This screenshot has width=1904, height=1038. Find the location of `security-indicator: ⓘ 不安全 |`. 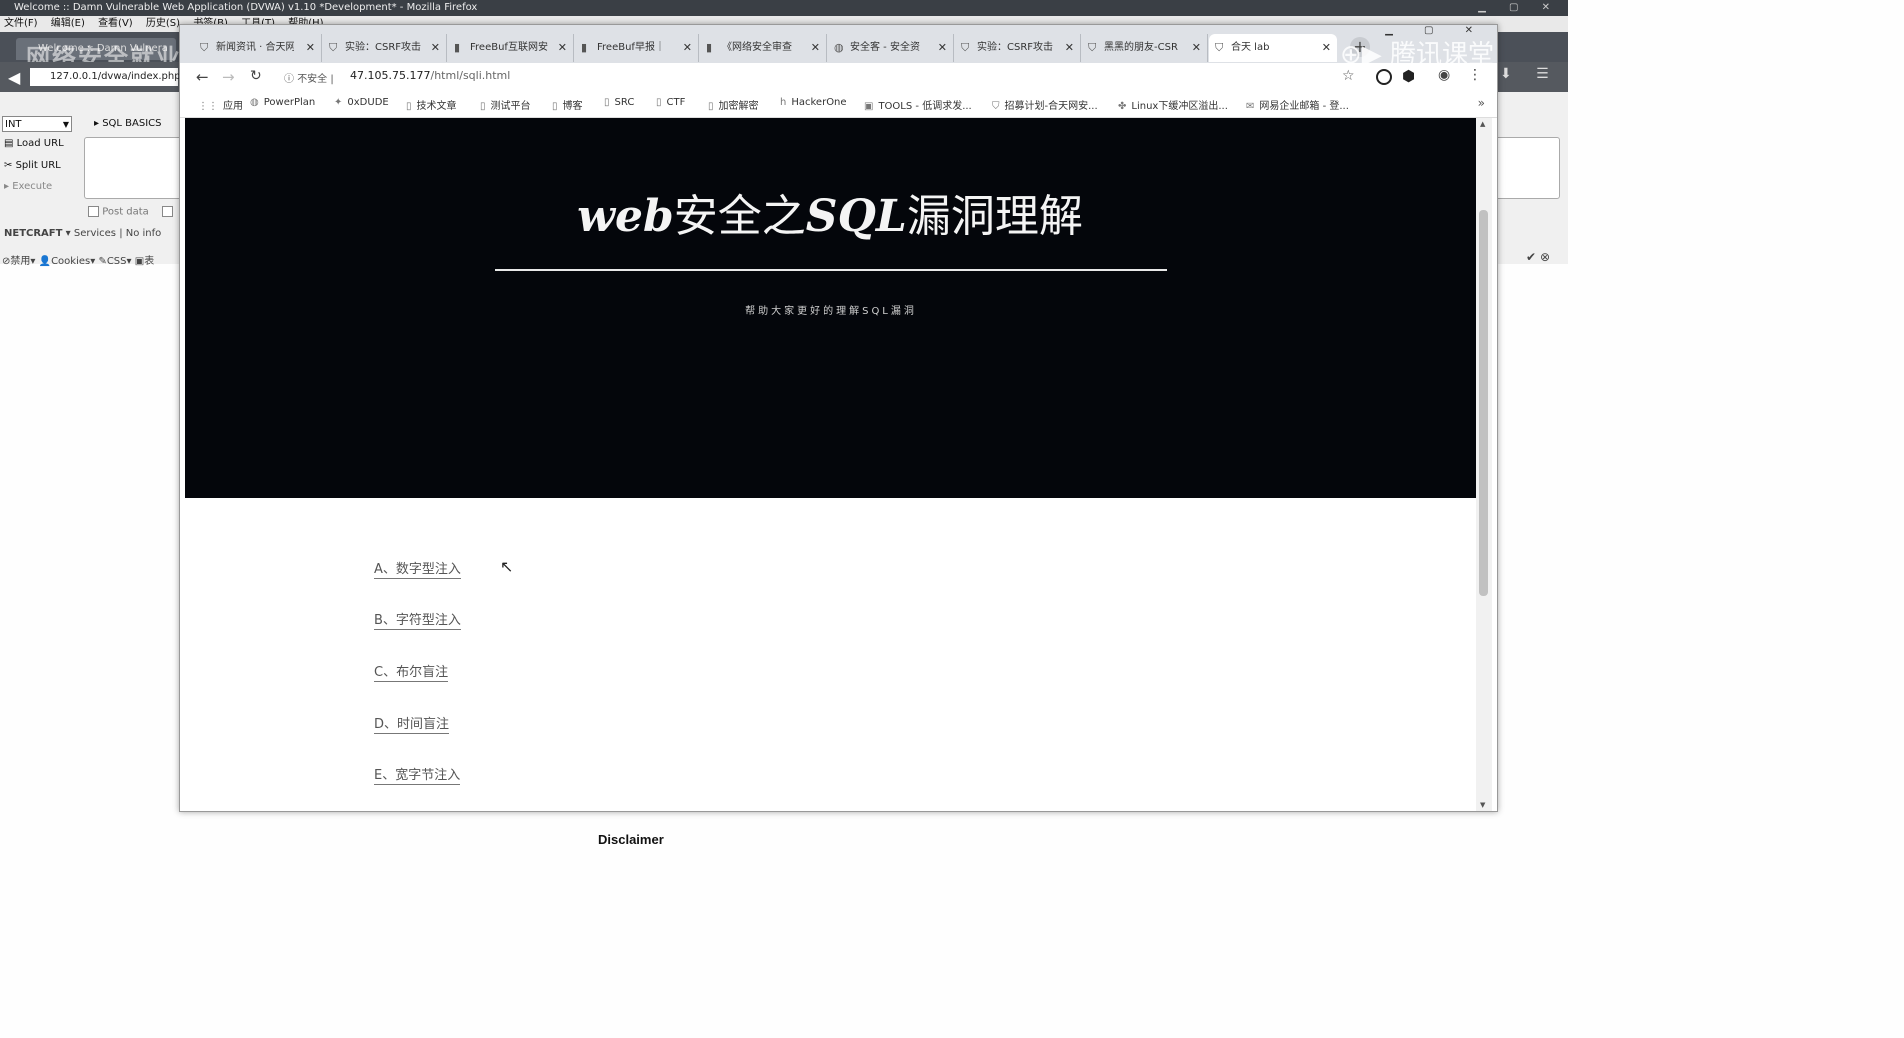

security-indicator: ⓘ 不安全 | is located at coordinates (309, 77).